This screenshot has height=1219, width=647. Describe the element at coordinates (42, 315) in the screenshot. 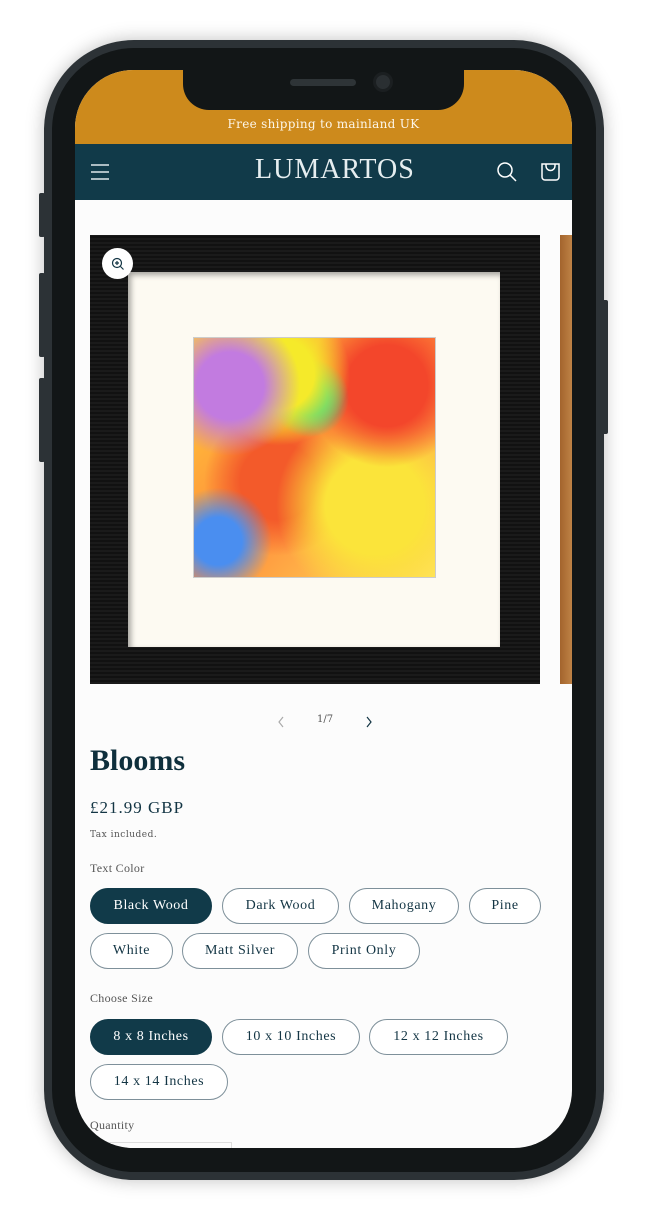

I see `phone-volume-up` at that location.